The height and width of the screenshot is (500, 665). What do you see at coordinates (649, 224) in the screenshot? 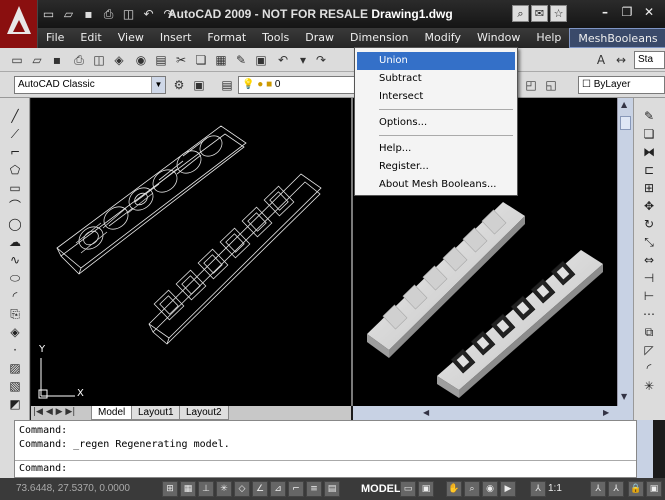
I see `rotate-icon: ↻` at bounding box center [649, 224].